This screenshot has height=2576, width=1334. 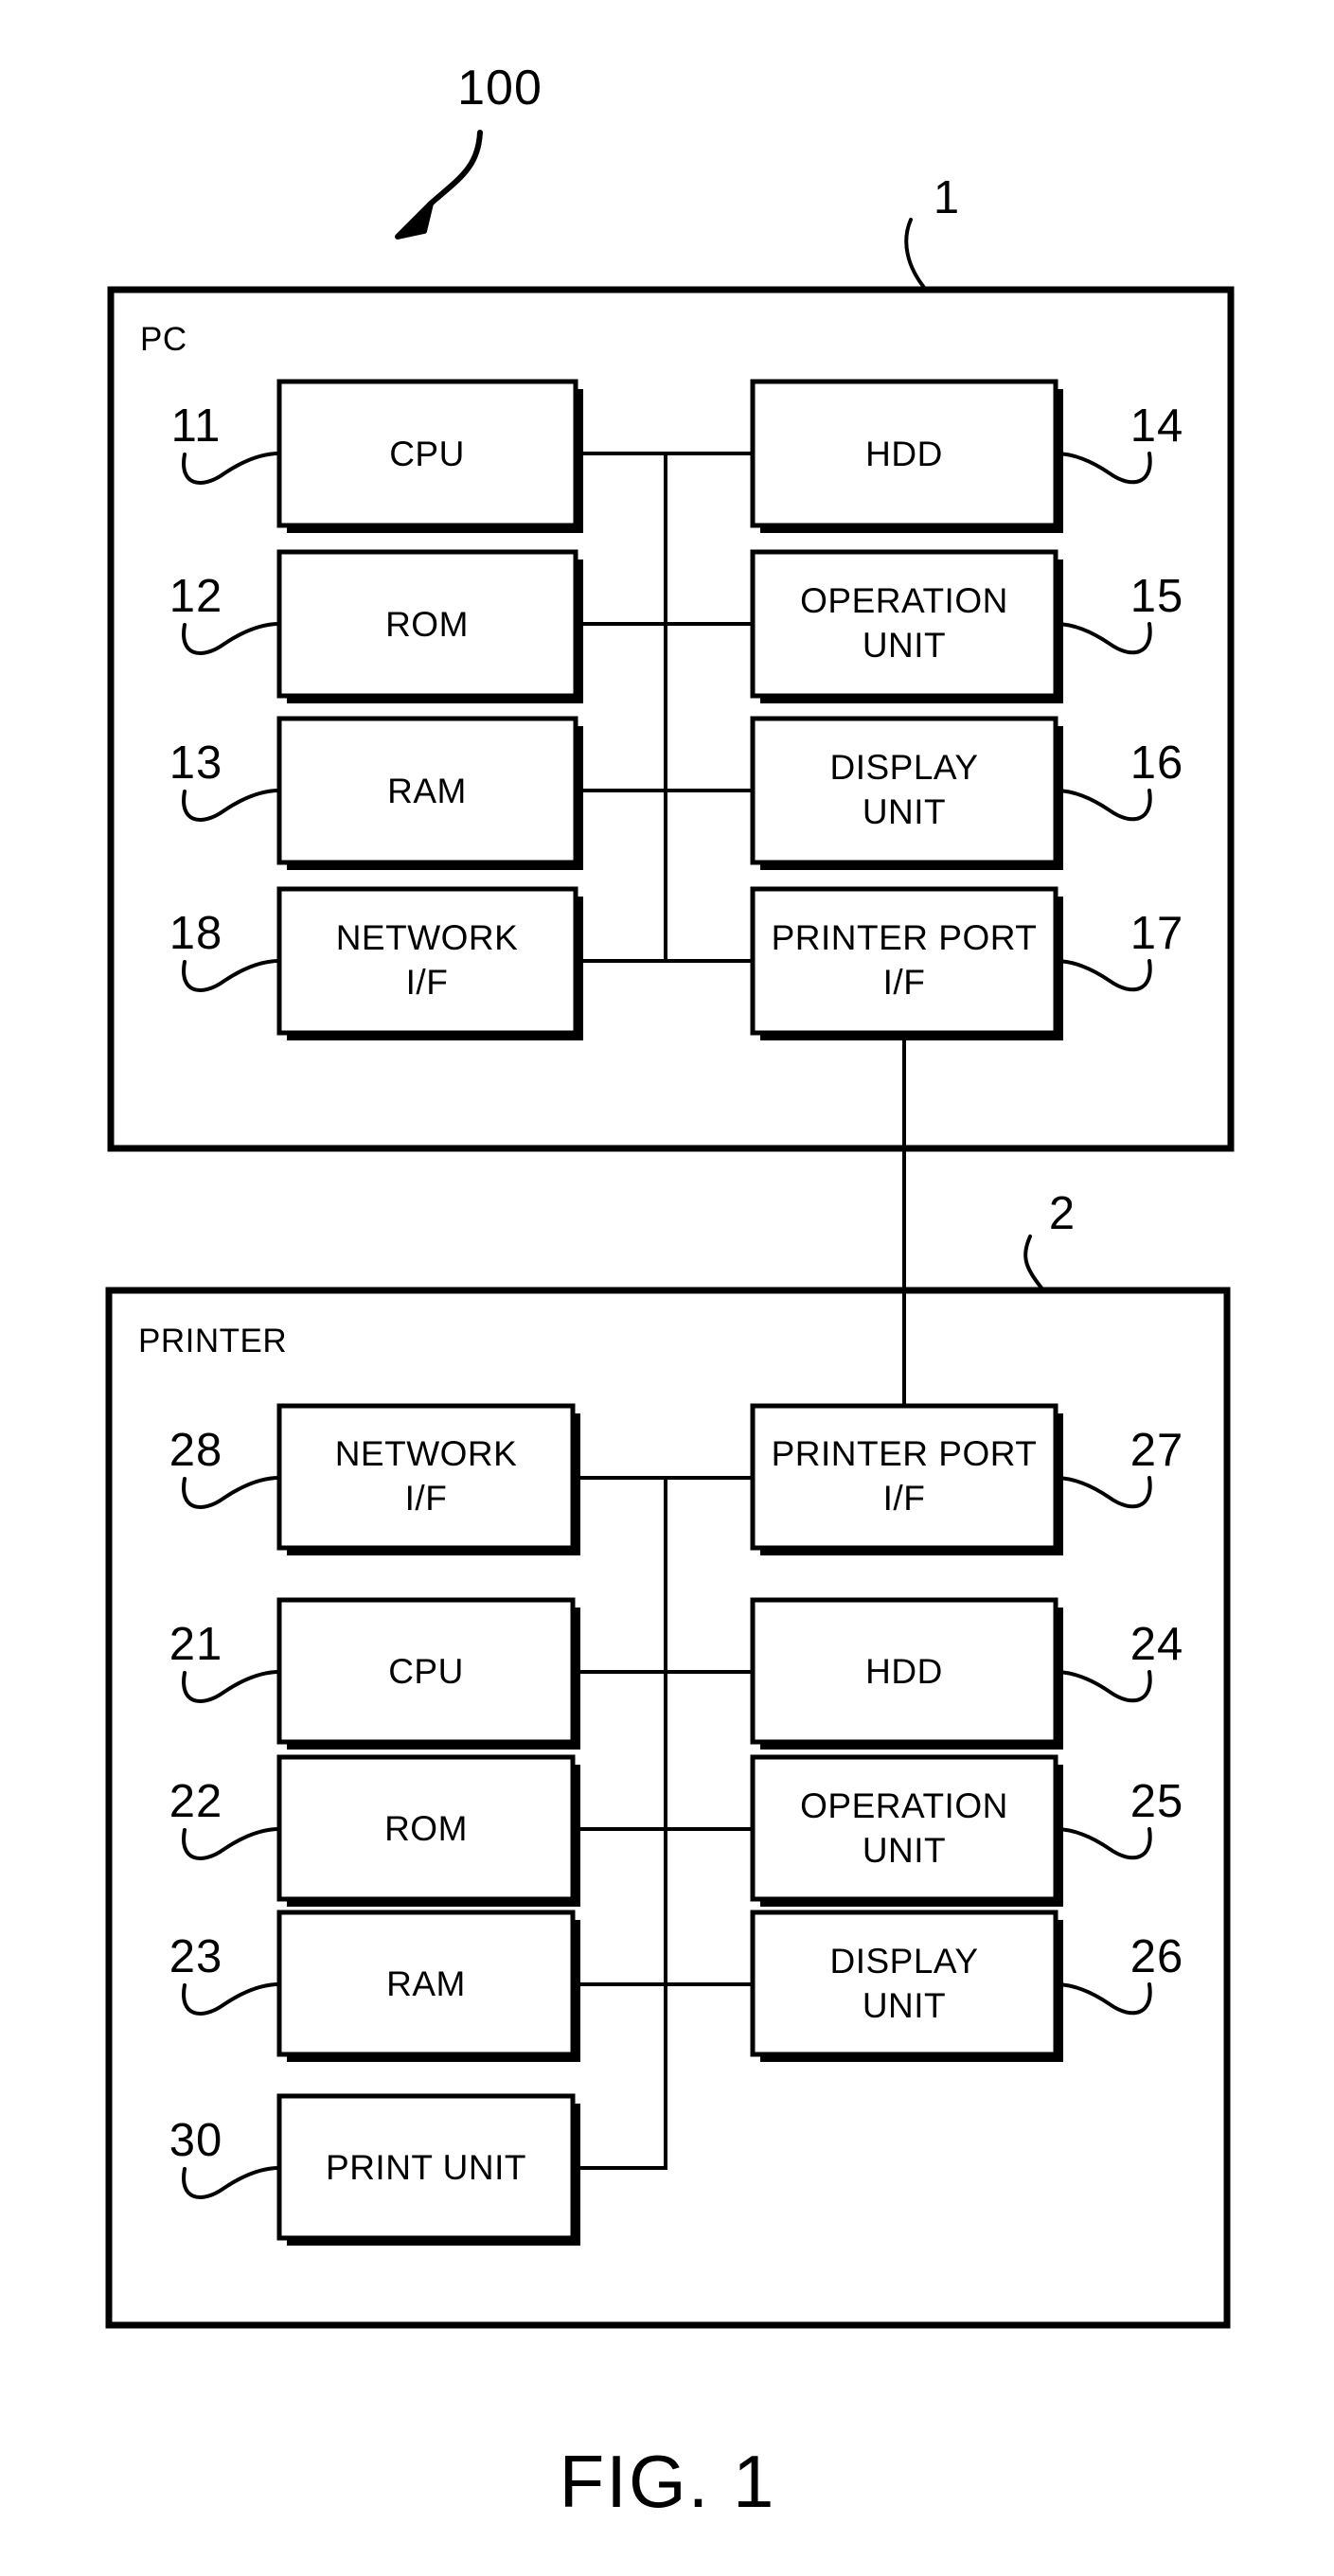 I want to click on printer-operation-unit-label2: UNIT, so click(x=904, y=1851).